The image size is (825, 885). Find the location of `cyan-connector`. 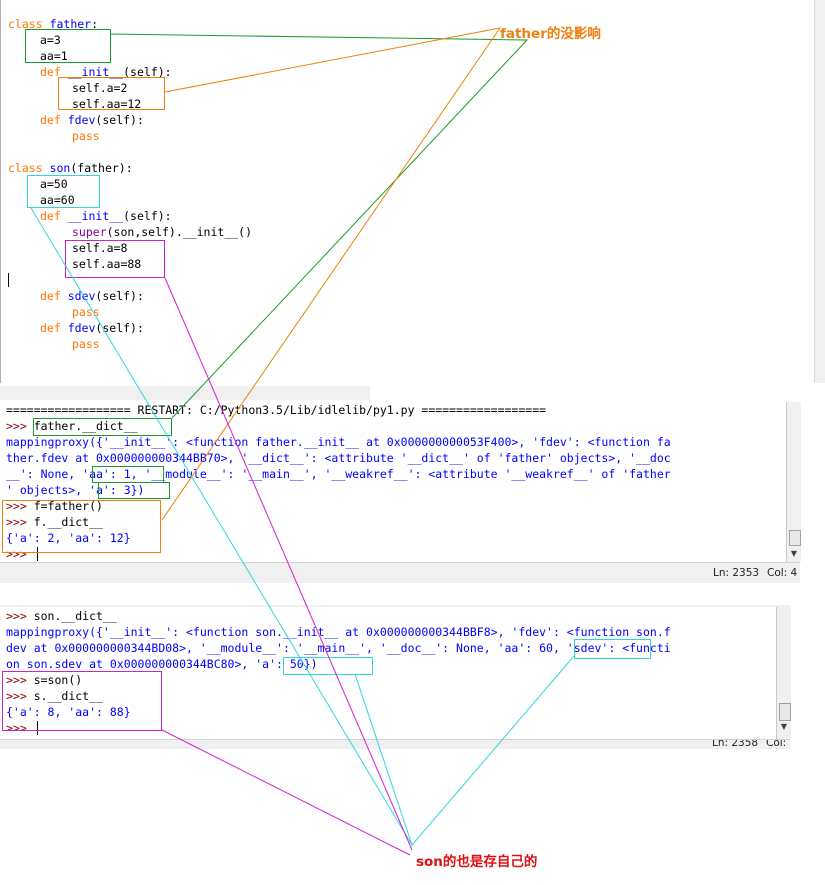

cyan-connector is located at coordinates (383, 759).